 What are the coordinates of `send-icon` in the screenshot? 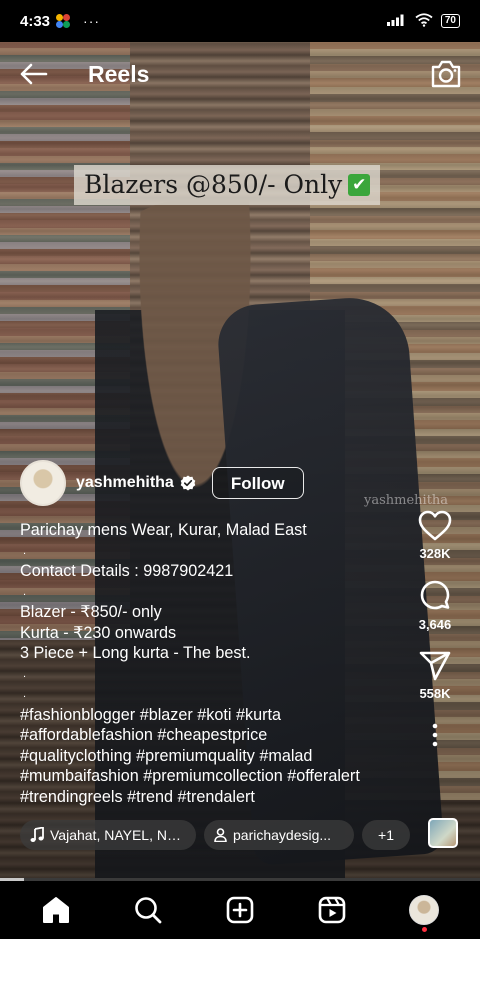 It's located at (435, 666).